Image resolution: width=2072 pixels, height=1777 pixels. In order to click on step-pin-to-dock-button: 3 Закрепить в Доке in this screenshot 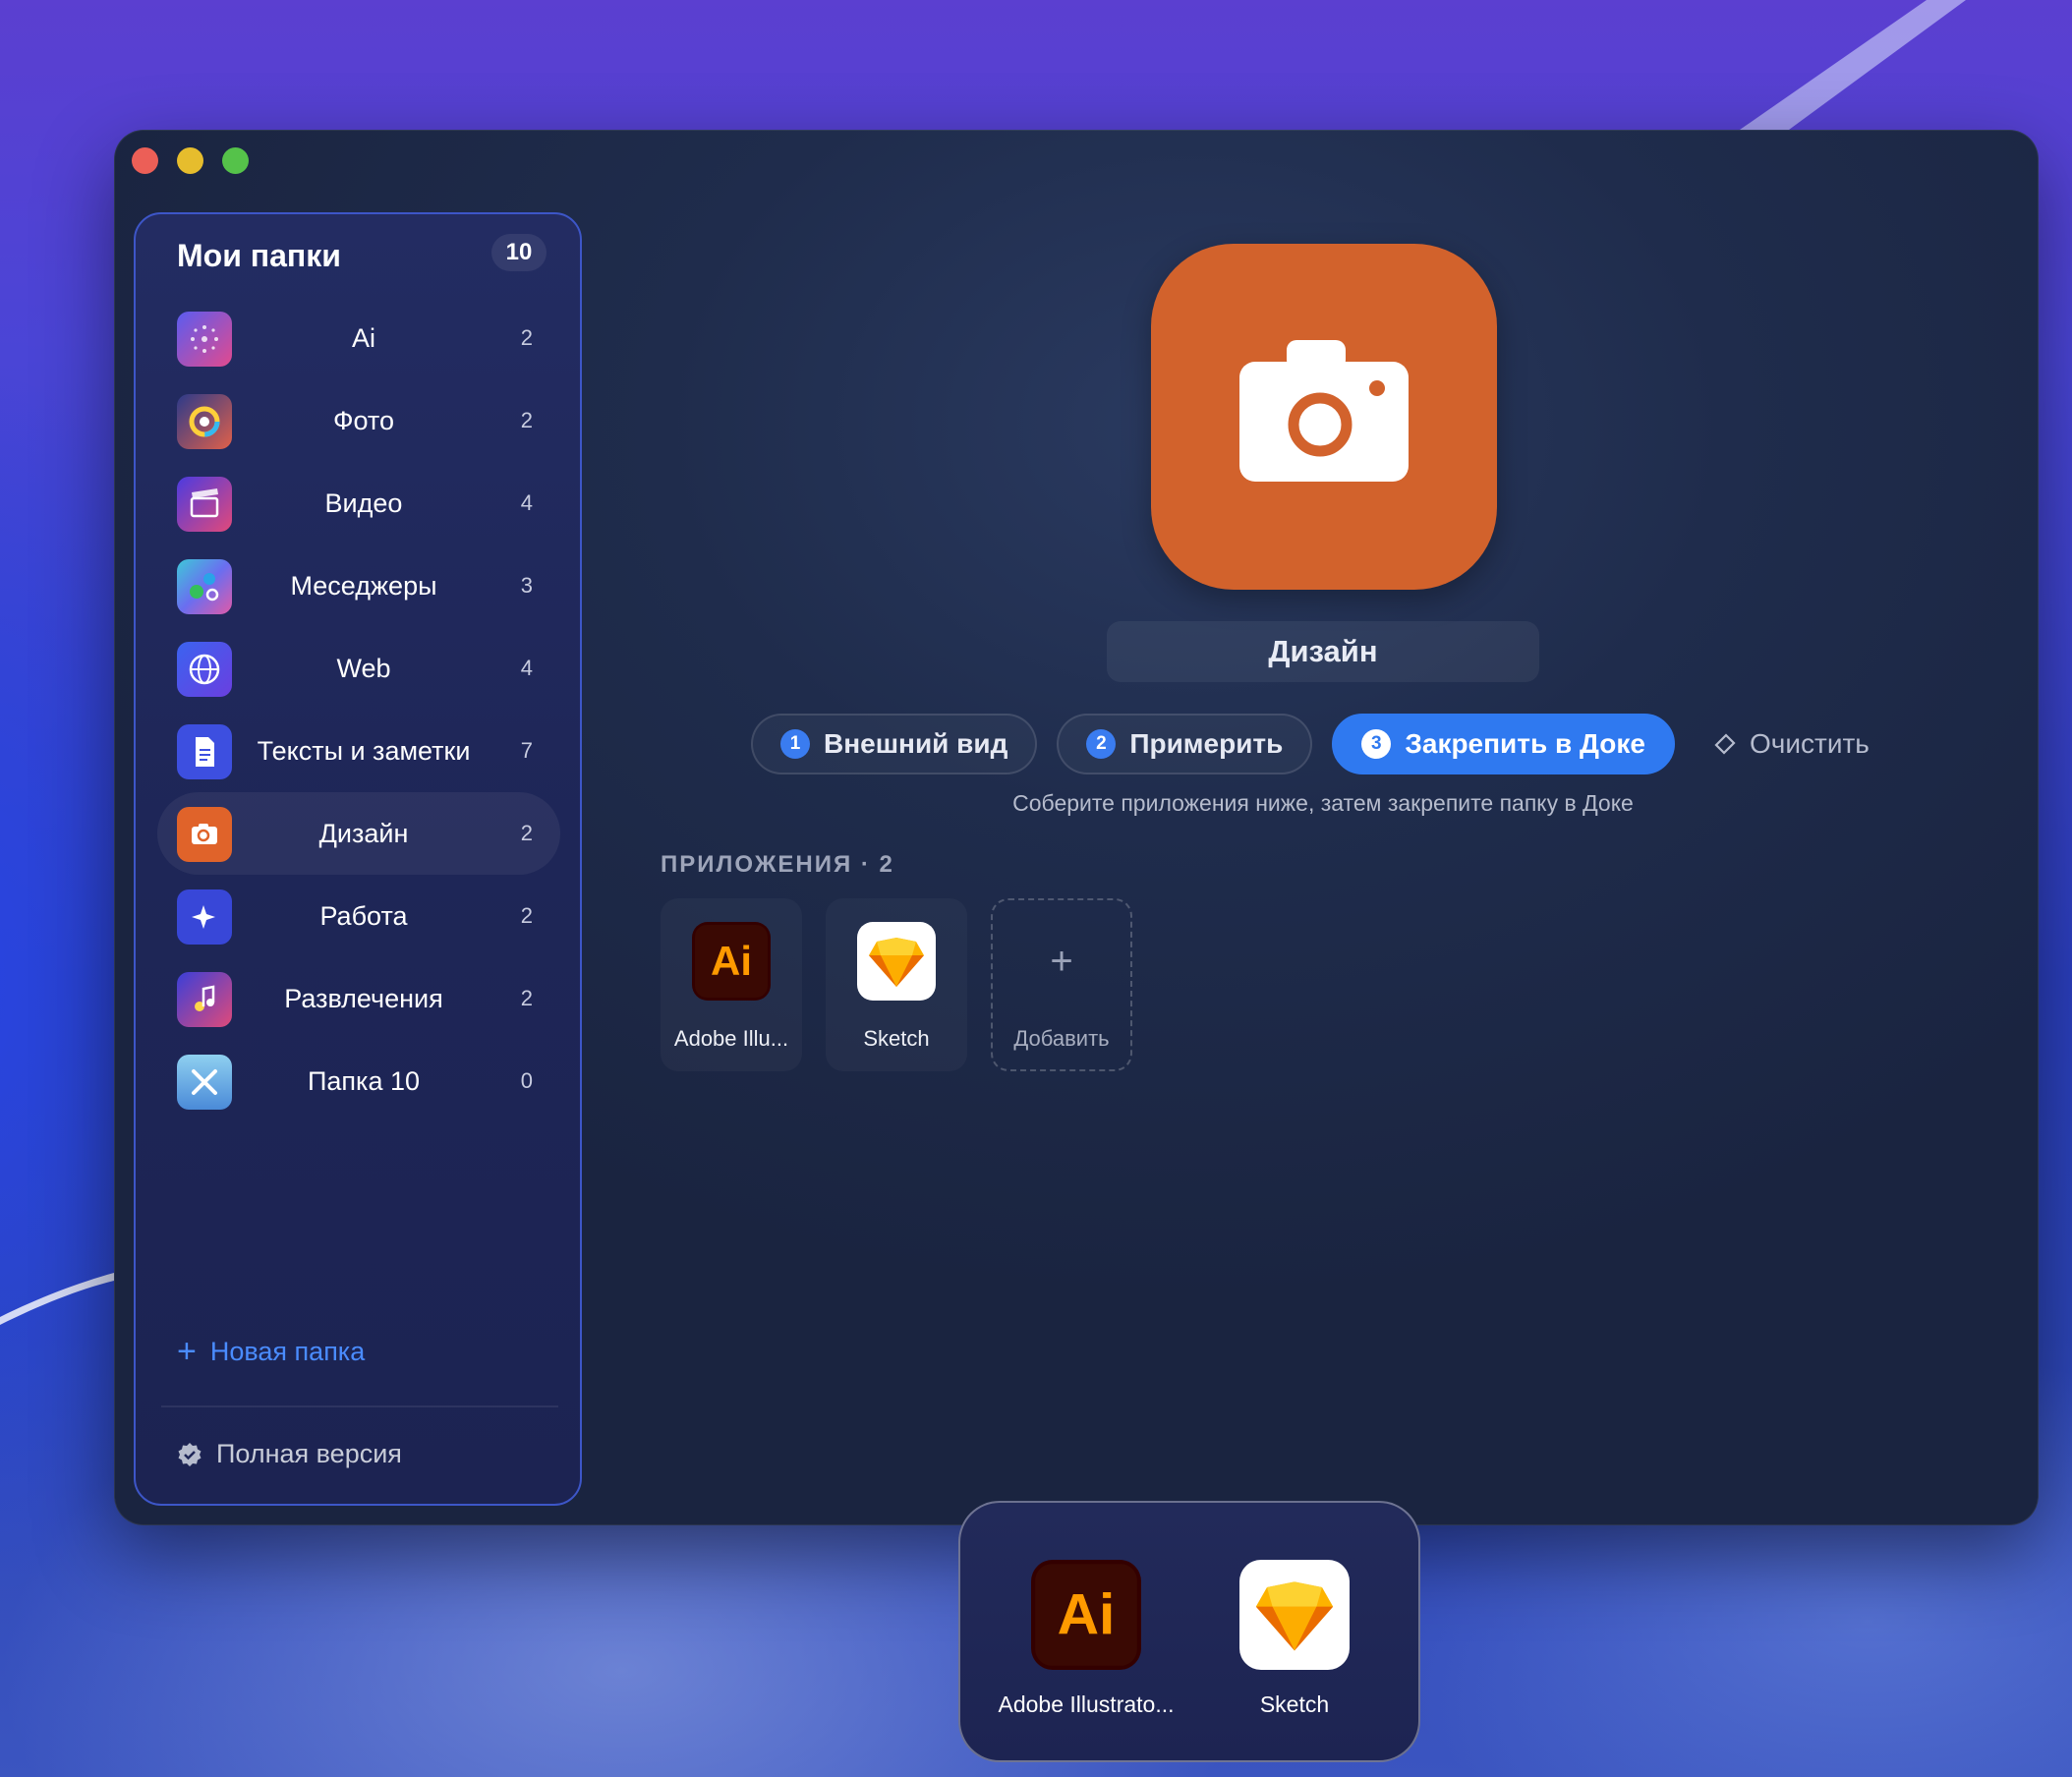, I will do `click(1503, 744)`.